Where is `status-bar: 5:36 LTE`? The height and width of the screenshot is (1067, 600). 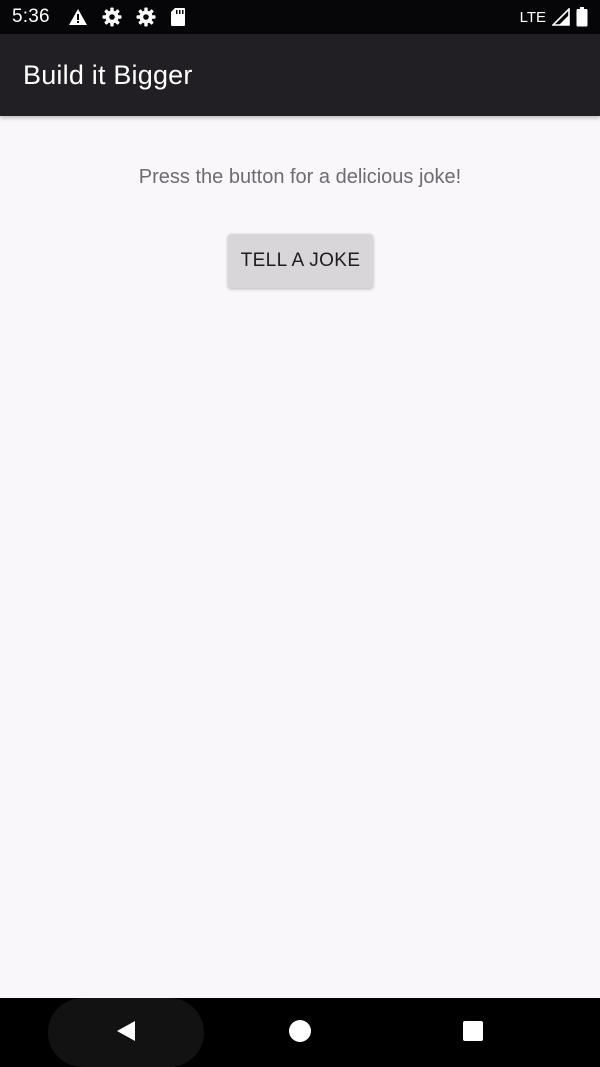 status-bar: 5:36 LTE is located at coordinates (300, 17).